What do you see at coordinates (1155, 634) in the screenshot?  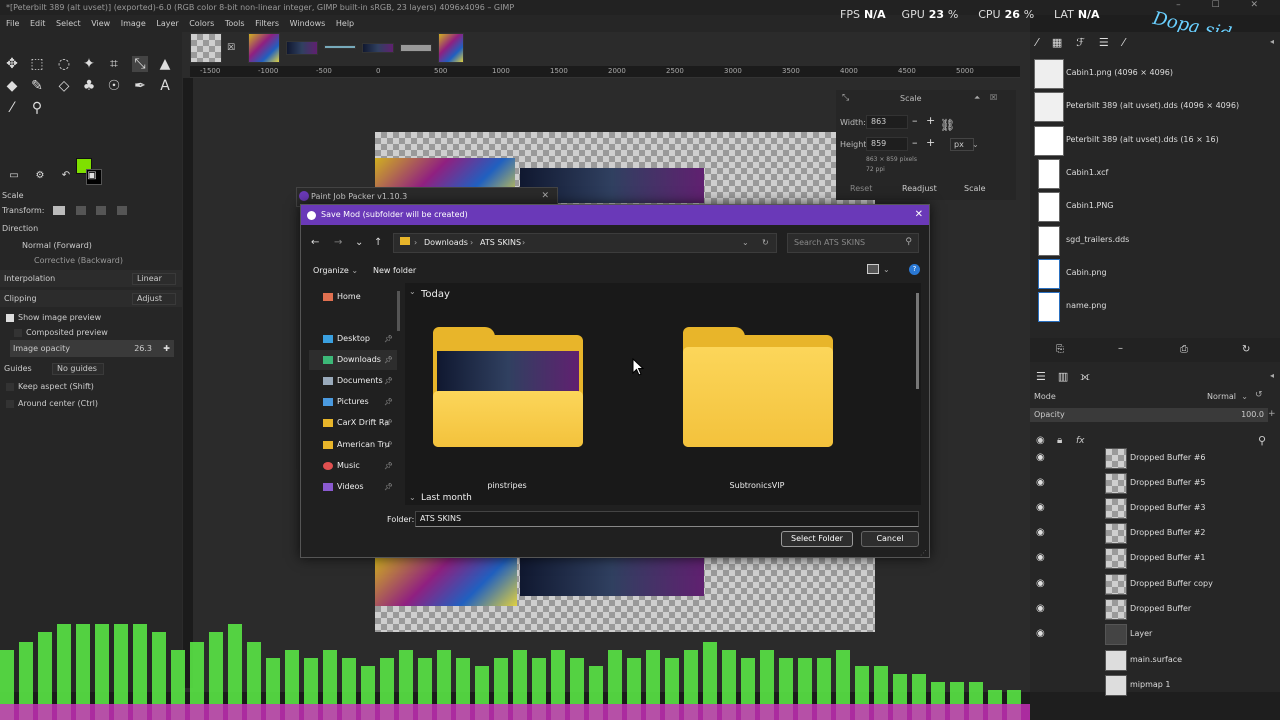 I see `layer-row: ◉ Layer` at bounding box center [1155, 634].